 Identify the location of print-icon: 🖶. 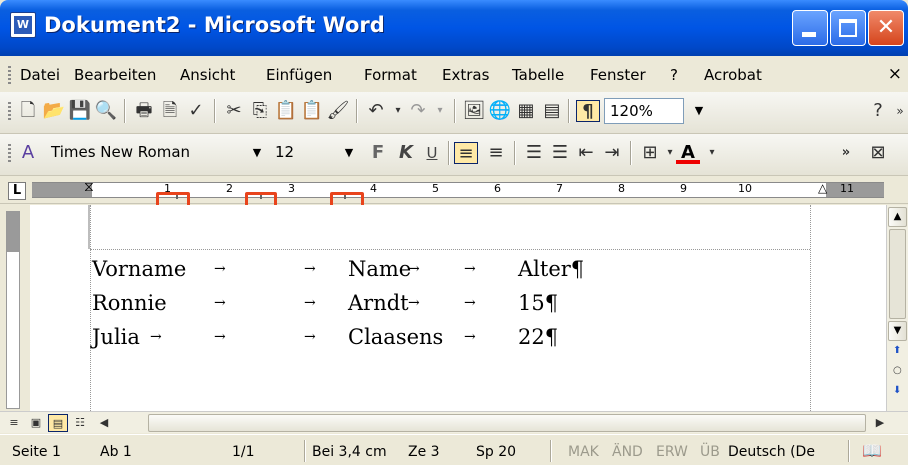
(144, 111).